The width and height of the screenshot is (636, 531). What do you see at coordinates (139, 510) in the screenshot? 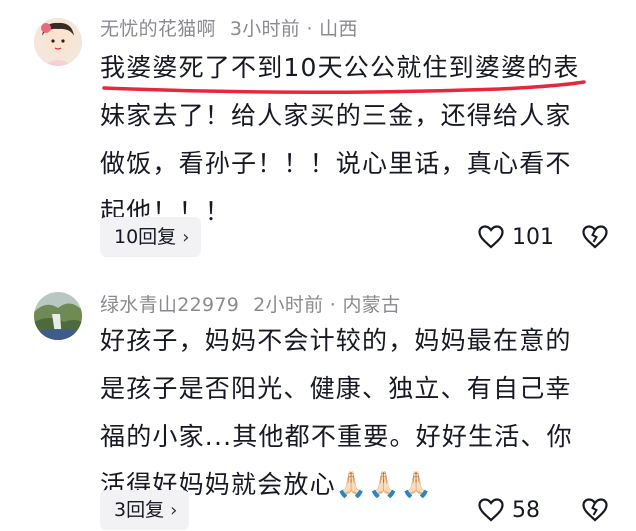
I see `reply-count: 3回复` at bounding box center [139, 510].